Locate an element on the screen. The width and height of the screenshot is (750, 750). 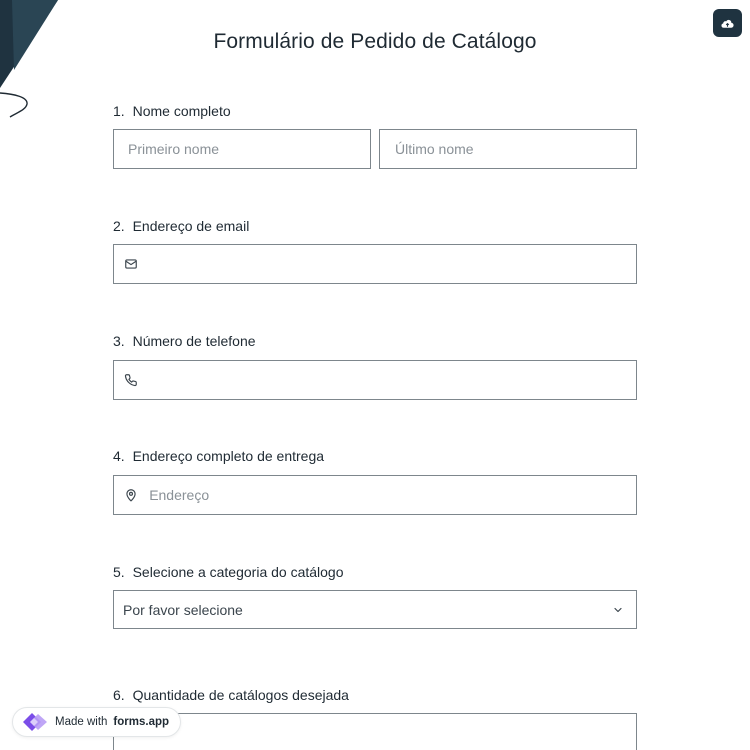
chevron-down-icon is located at coordinates (618, 610).